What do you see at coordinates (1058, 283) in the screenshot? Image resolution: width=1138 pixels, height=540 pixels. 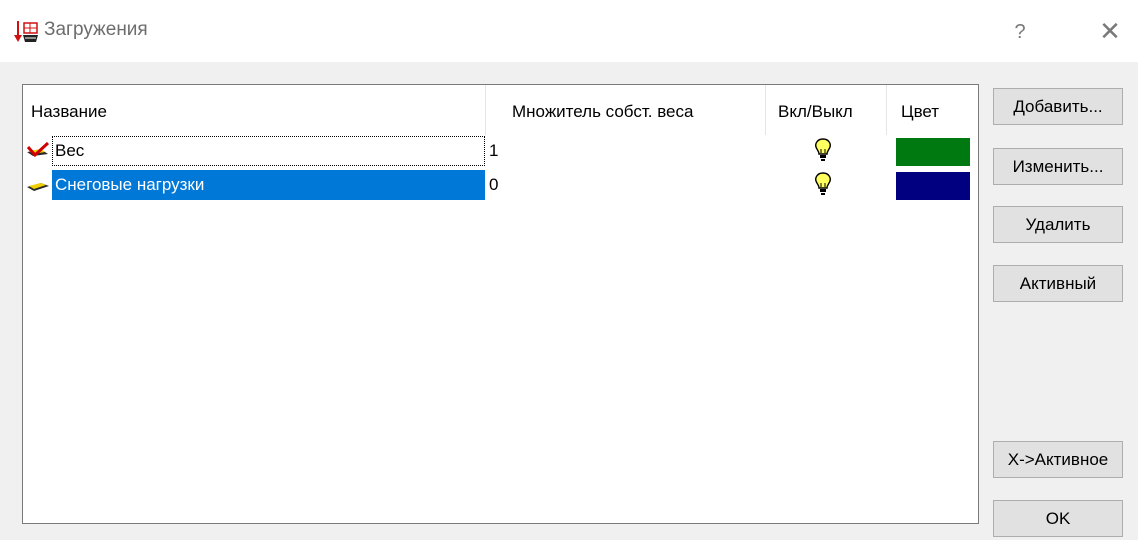 I see `set-active-button: Активный` at bounding box center [1058, 283].